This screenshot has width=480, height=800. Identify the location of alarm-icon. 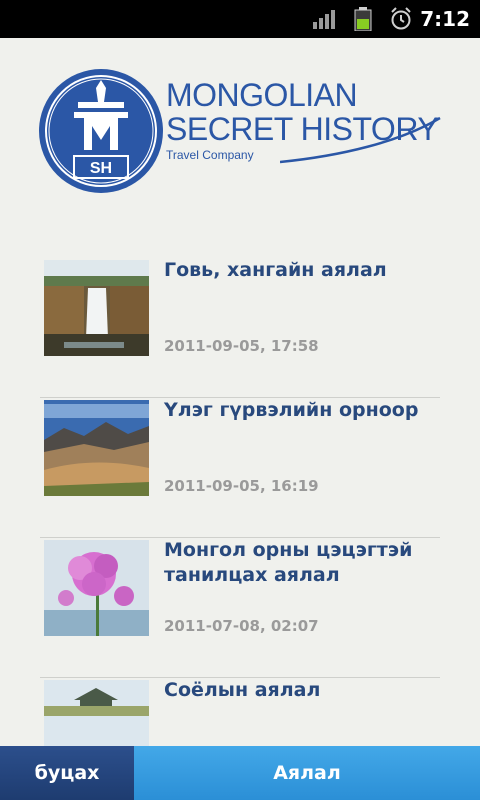
(401, 18).